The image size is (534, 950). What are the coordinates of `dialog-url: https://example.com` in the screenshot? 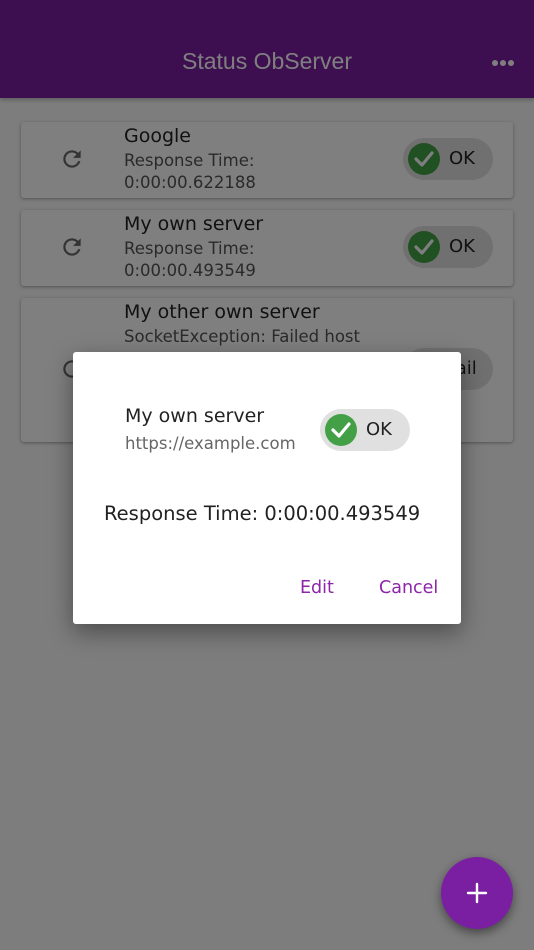 It's located at (210, 443).